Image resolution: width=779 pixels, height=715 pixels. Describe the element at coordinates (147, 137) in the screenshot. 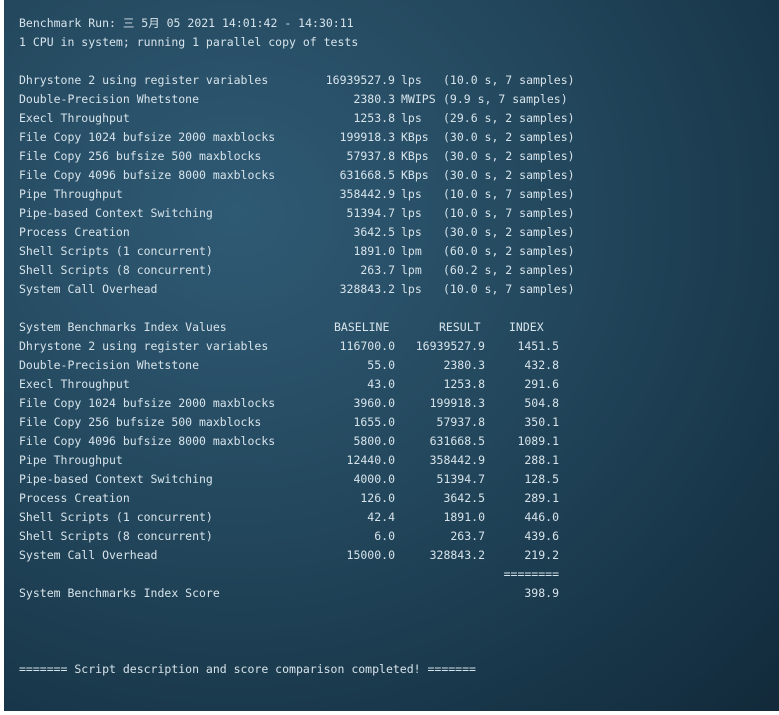

I see `raw-result-name: File Copy 1024 bufsize 2000 maxblocks` at that location.